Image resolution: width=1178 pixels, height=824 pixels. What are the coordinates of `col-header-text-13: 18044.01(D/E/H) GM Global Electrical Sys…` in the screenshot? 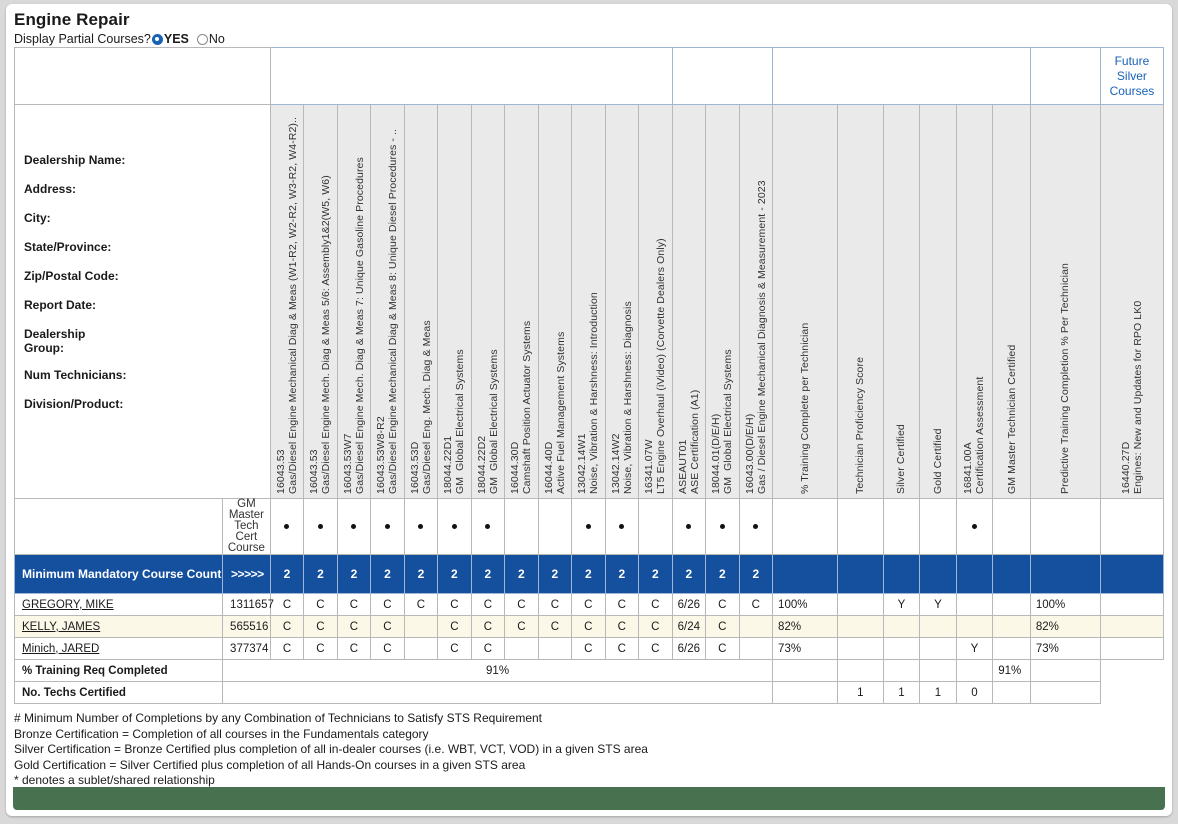 It's located at (722, 421).